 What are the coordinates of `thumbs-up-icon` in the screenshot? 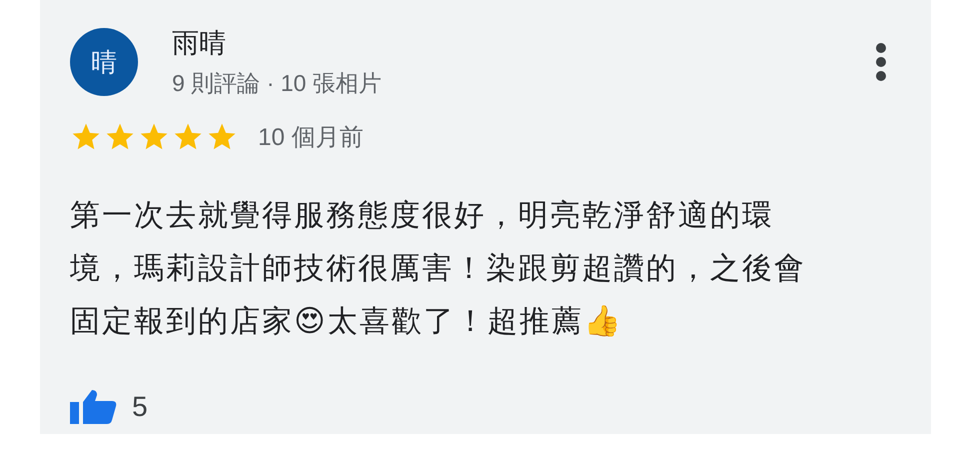 It's located at (94, 407).